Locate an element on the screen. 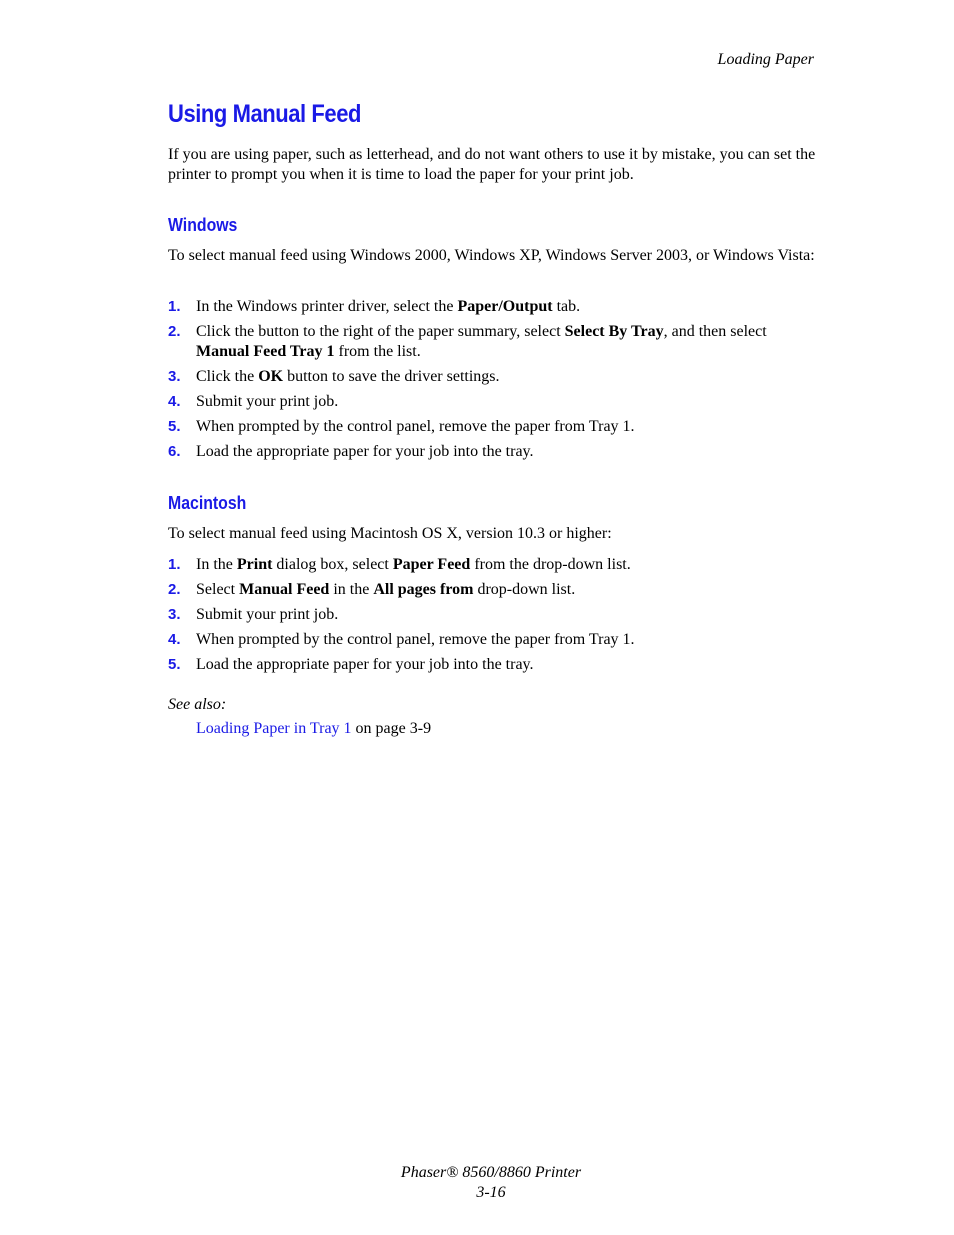  running-header: Loading Paper is located at coordinates (765, 59).